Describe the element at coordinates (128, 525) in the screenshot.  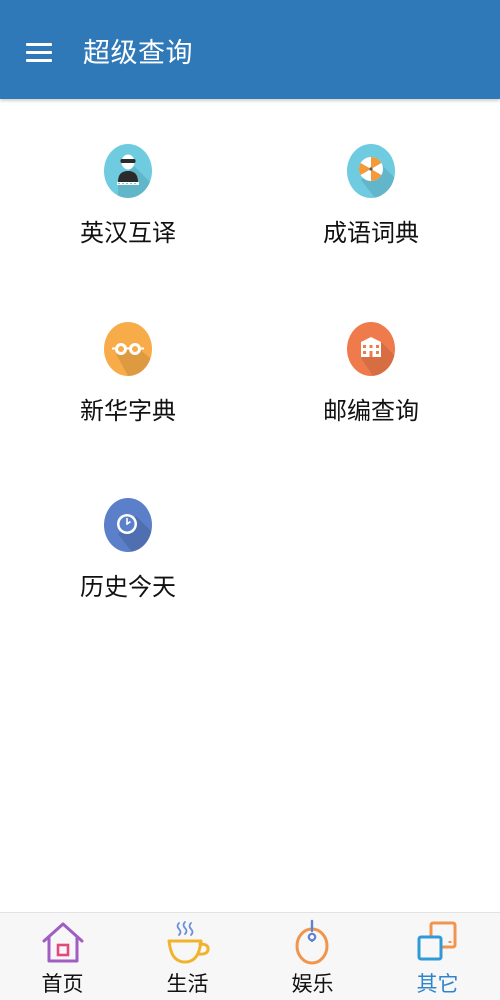
I see `clock-icon` at that location.